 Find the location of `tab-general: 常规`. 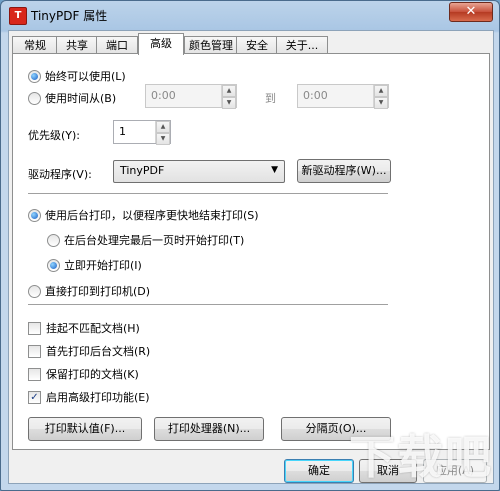

tab-general: 常规 is located at coordinates (35, 45).